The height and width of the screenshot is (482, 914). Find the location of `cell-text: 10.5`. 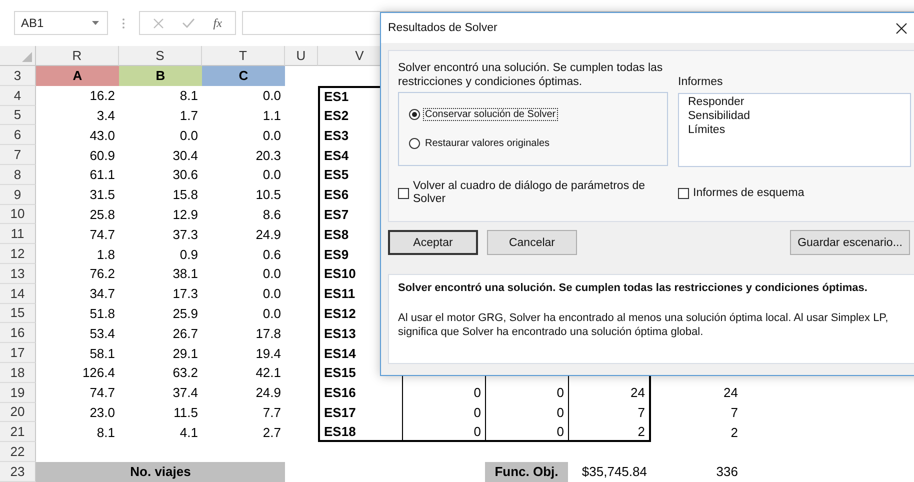

cell-text: 10.5 is located at coordinates (268, 194).